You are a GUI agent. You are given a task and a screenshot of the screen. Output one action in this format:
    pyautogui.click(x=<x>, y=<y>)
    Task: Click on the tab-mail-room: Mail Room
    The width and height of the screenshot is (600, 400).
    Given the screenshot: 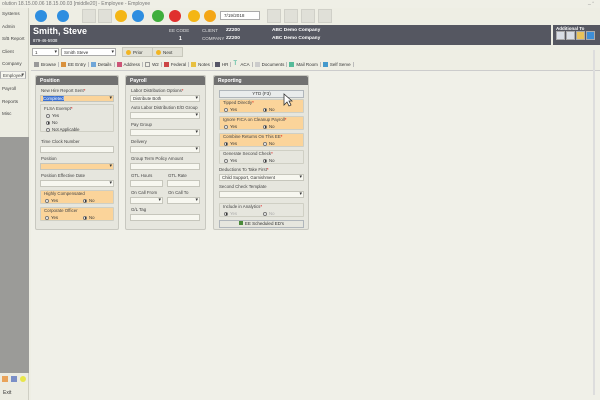 What is the action you would take?
    pyautogui.click(x=304, y=64)
    